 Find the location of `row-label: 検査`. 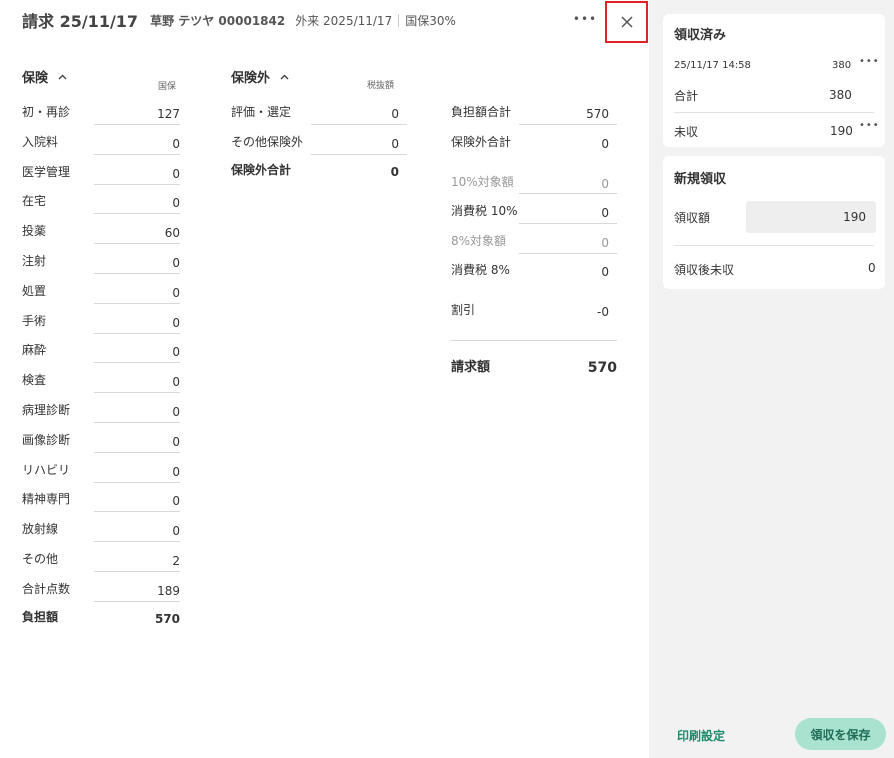

row-label: 検査 is located at coordinates (34, 379).